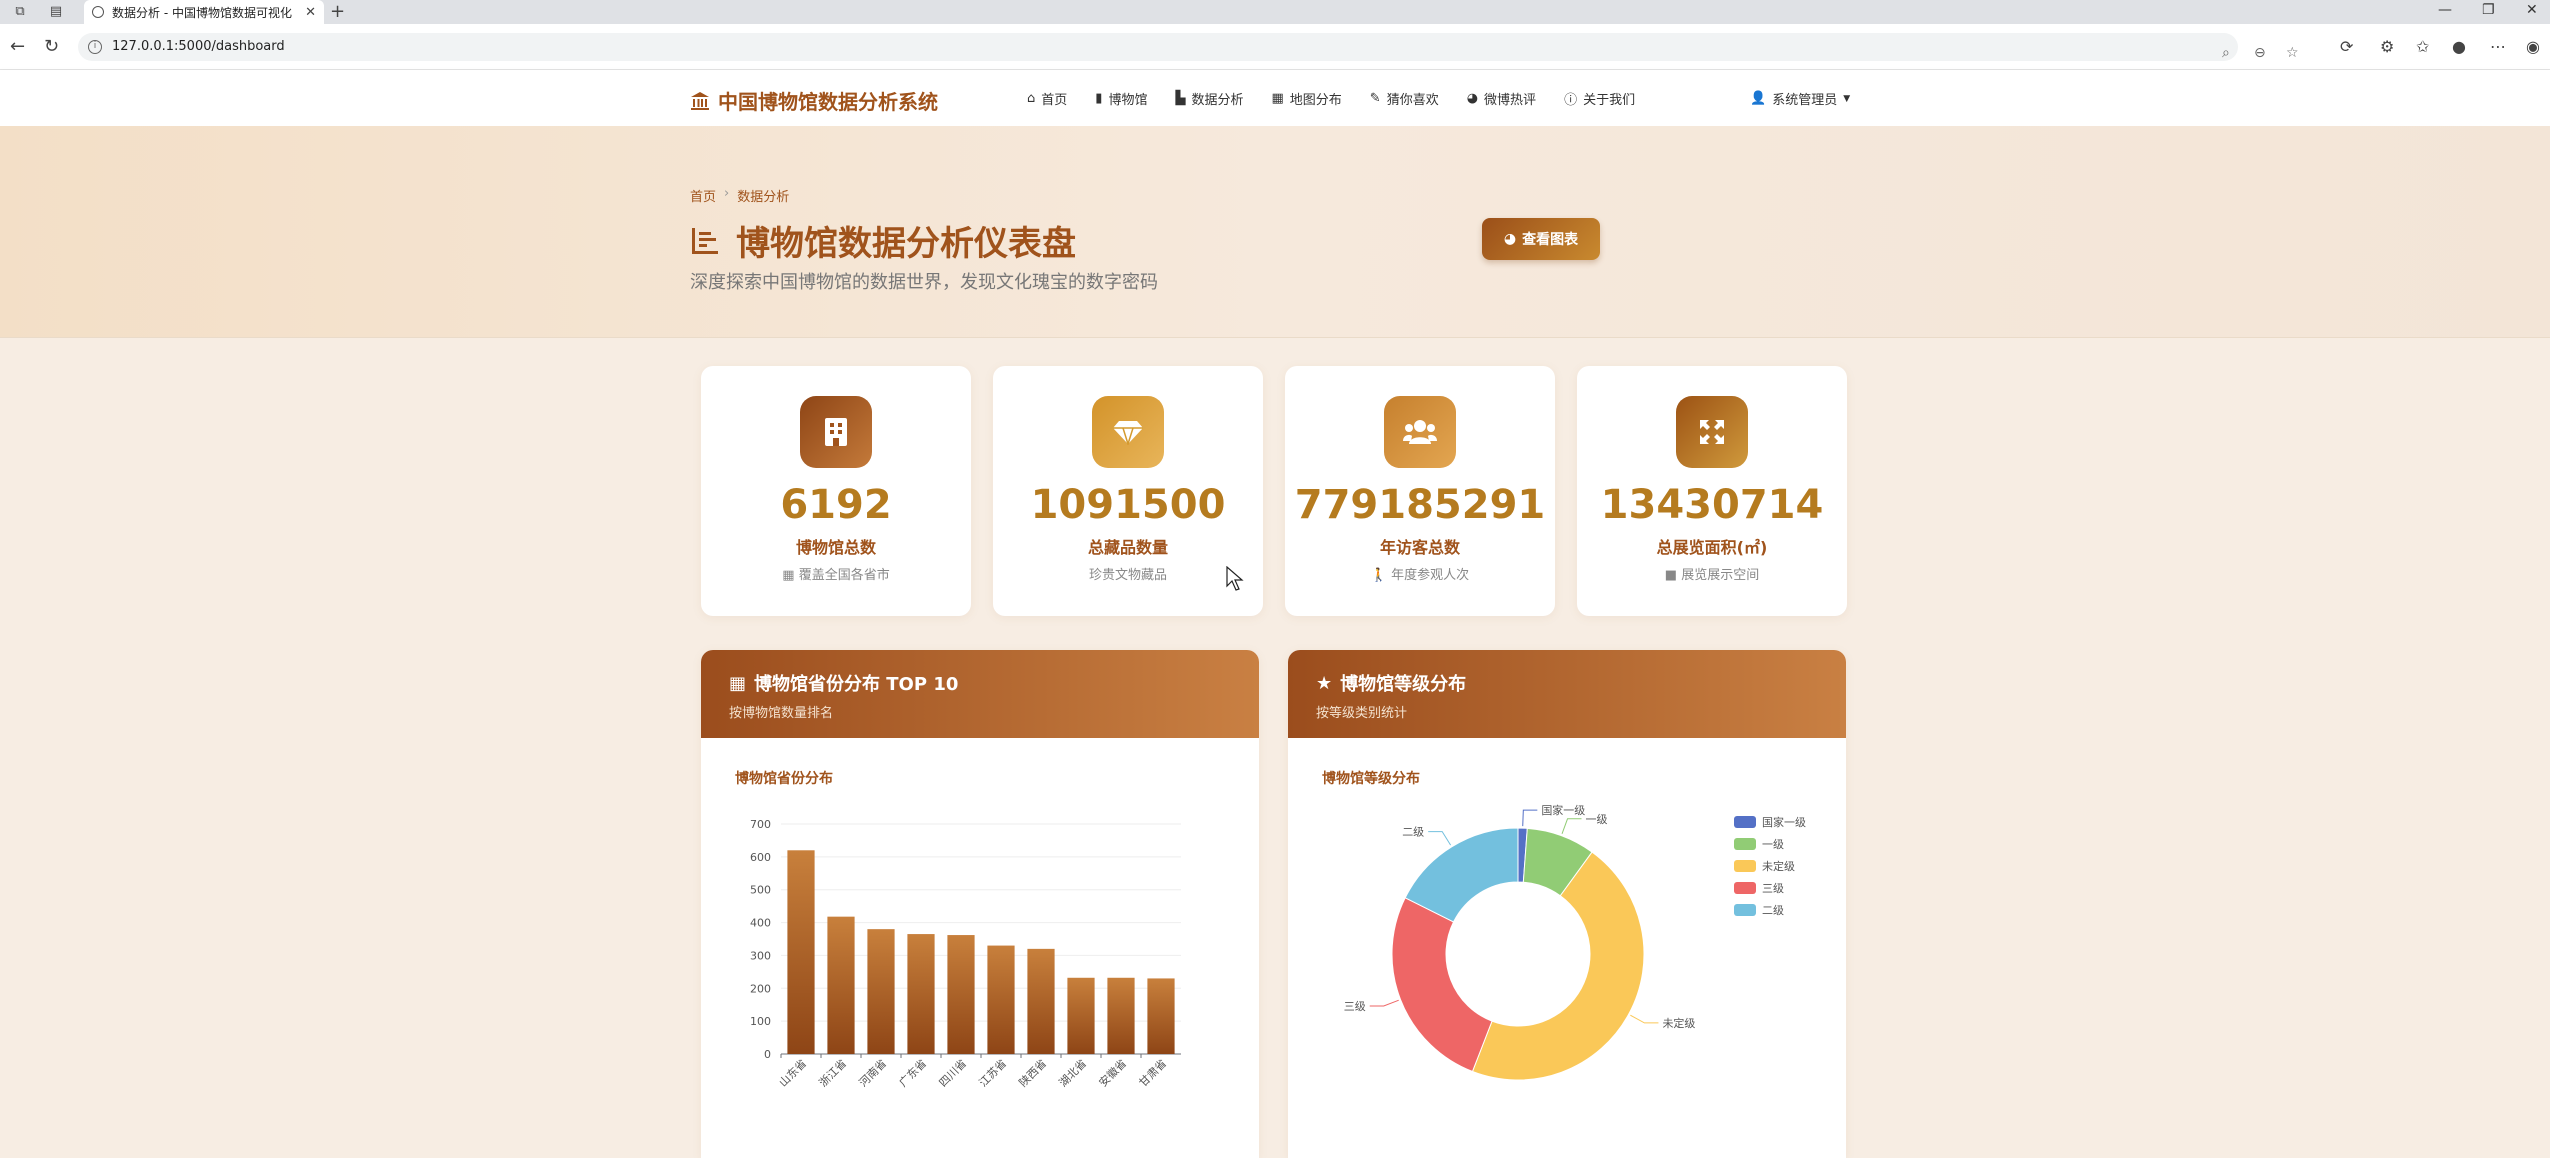  I want to click on browser-tab-active: 数据分析 - 中国博物馆数据可视化 ✕, so click(204, 12).